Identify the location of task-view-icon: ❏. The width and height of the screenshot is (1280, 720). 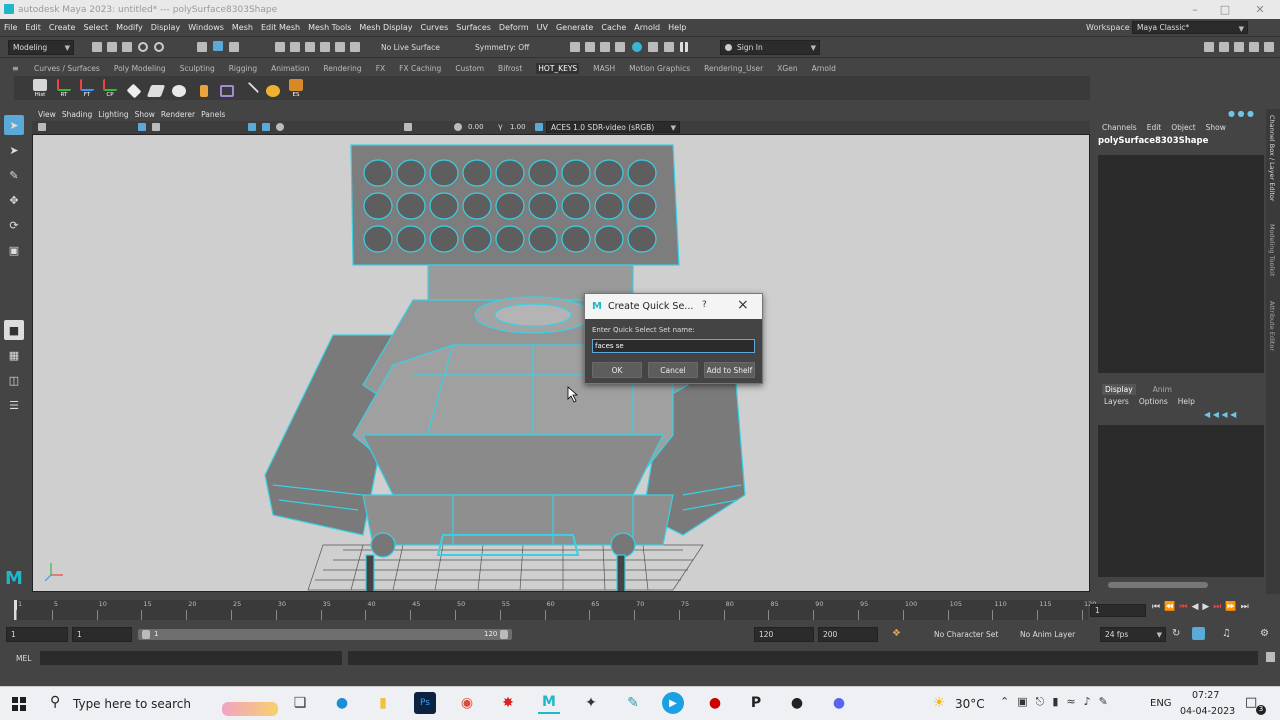
(300, 703).